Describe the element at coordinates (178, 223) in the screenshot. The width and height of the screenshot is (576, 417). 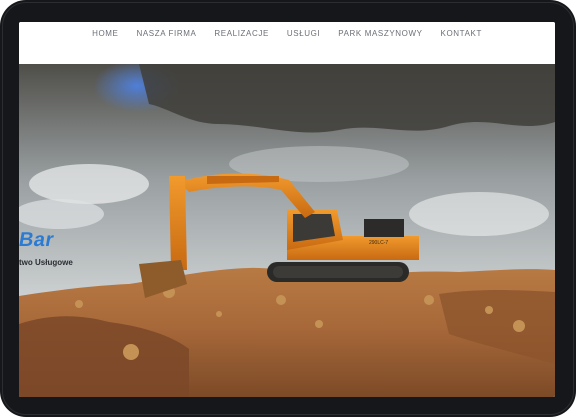
I see `excavator-stick` at that location.